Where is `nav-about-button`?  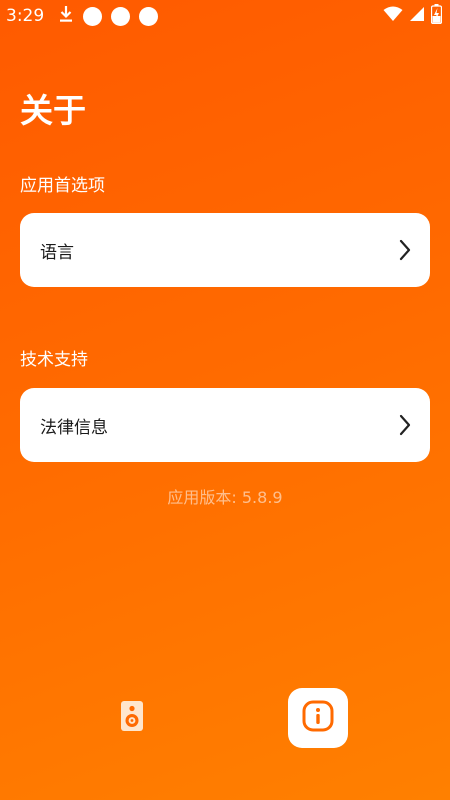
nav-about-button is located at coordinates (318, 718).